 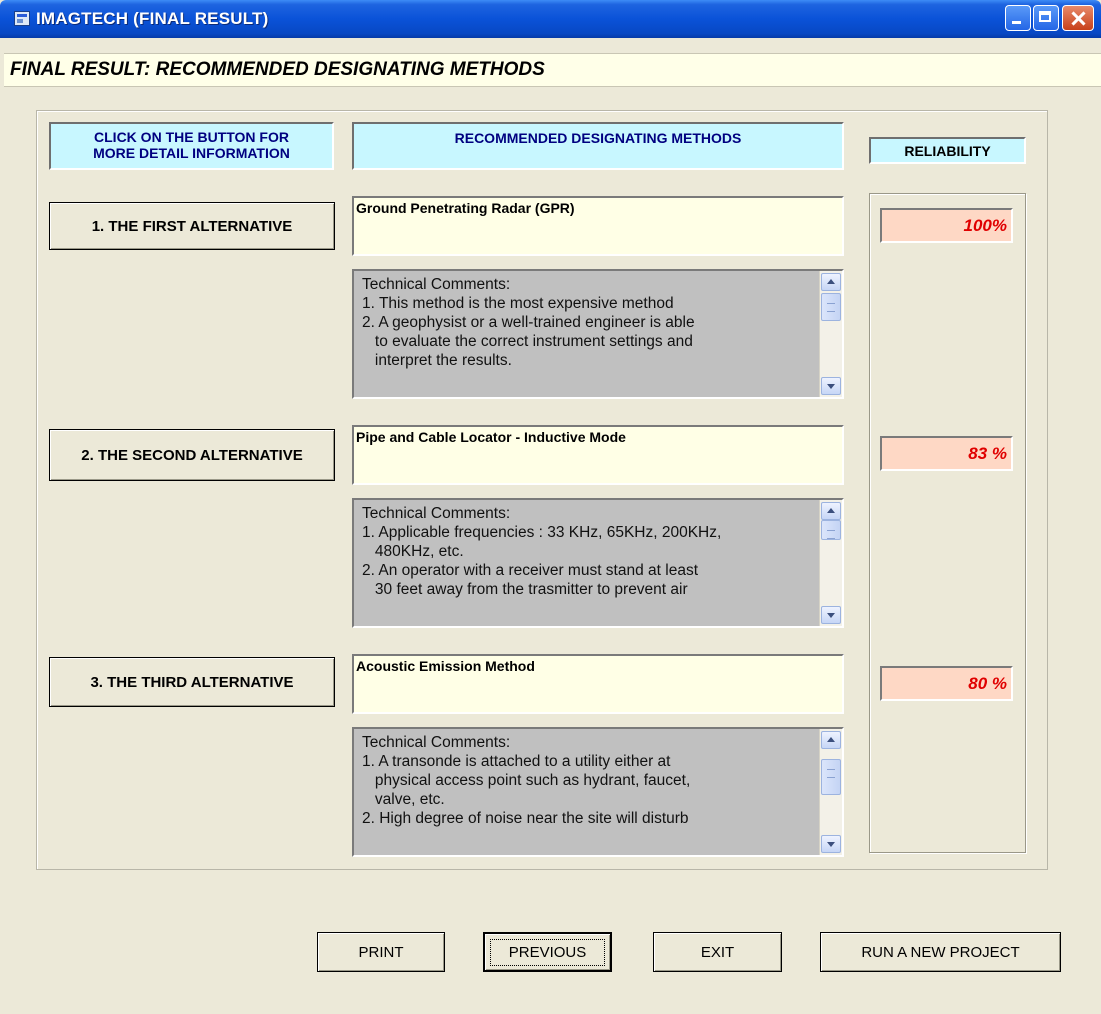 I want to click on minimize-button, so click(x=1018, y=18).